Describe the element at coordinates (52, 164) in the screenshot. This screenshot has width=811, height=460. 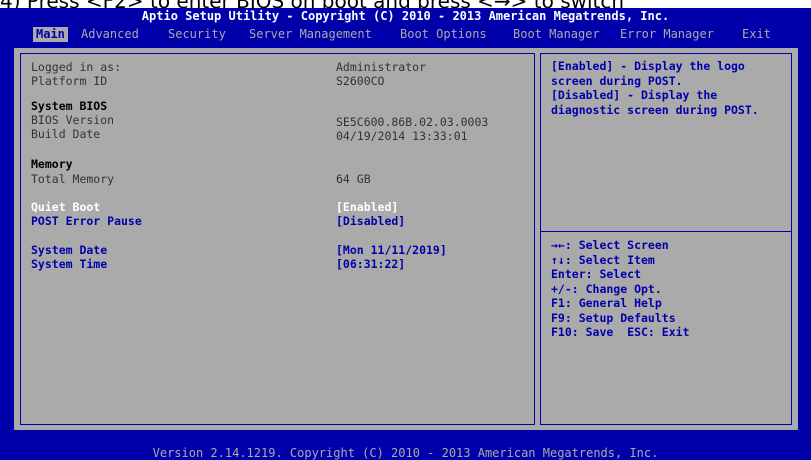
I see `memory-header: Memory` at that location.